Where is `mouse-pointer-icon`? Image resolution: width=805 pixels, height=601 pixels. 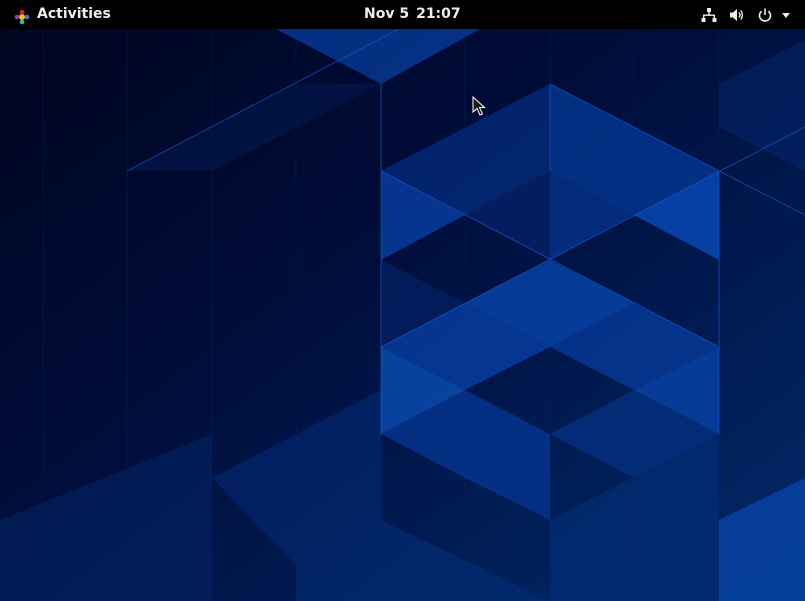
mouse-pointer-icon is located at coordinates (479, 106).